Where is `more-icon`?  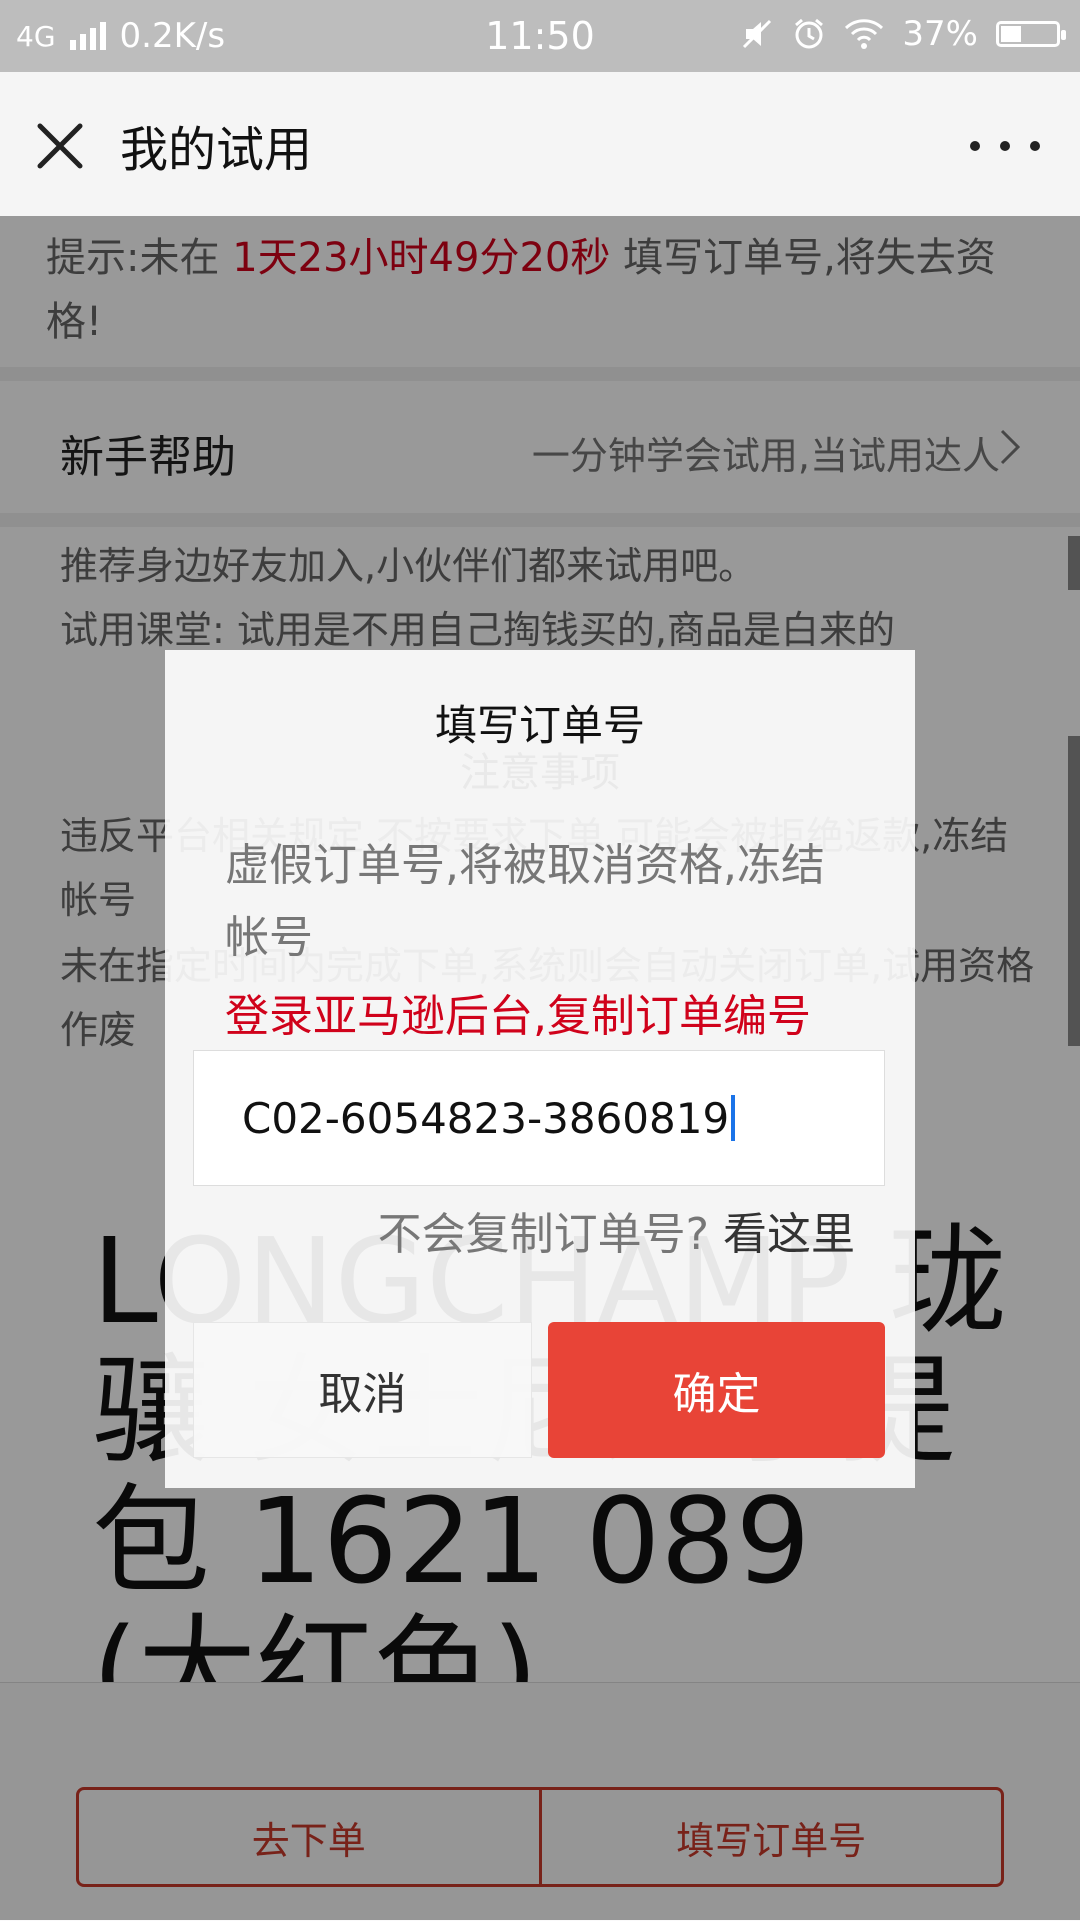
more-icon is located at coordinates (1005, 146).